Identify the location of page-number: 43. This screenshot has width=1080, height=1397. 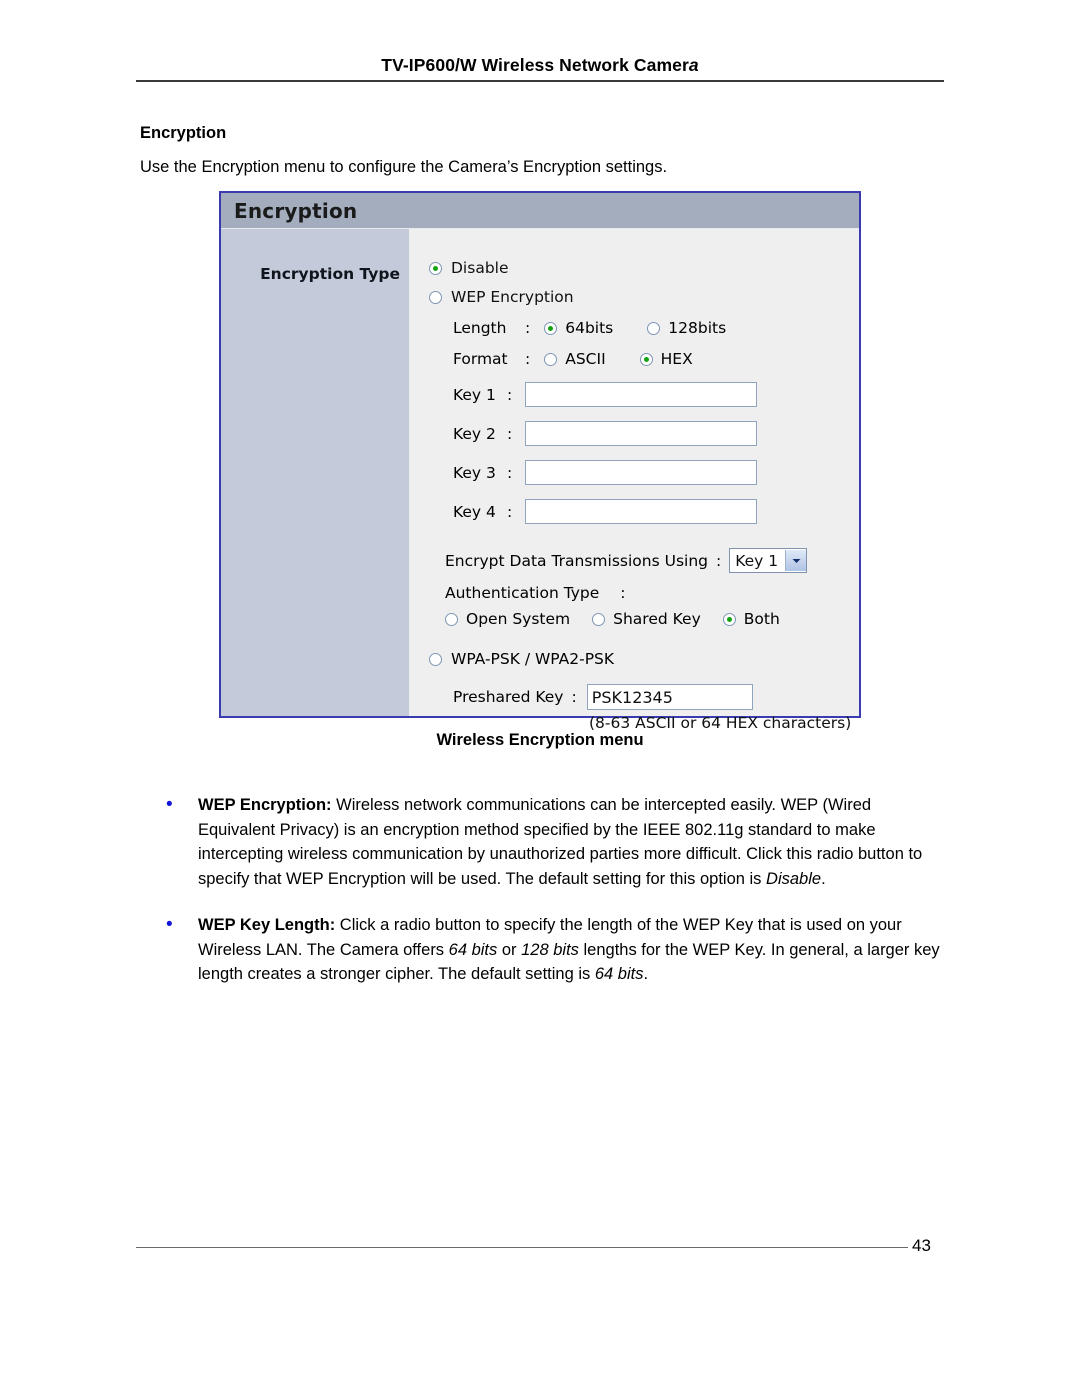
(921, 1245).